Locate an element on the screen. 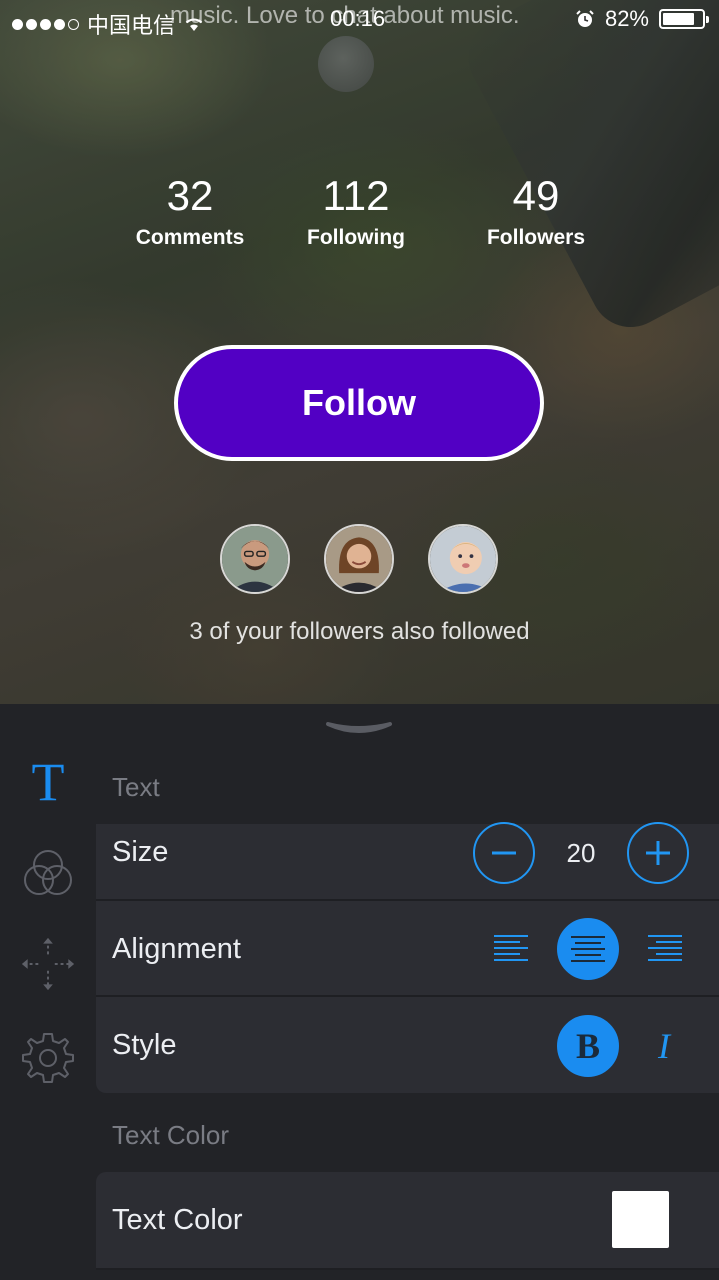 The width and height of the screenshot is (719, 1280). color-blend-icon is located at coordinates (48, 874).